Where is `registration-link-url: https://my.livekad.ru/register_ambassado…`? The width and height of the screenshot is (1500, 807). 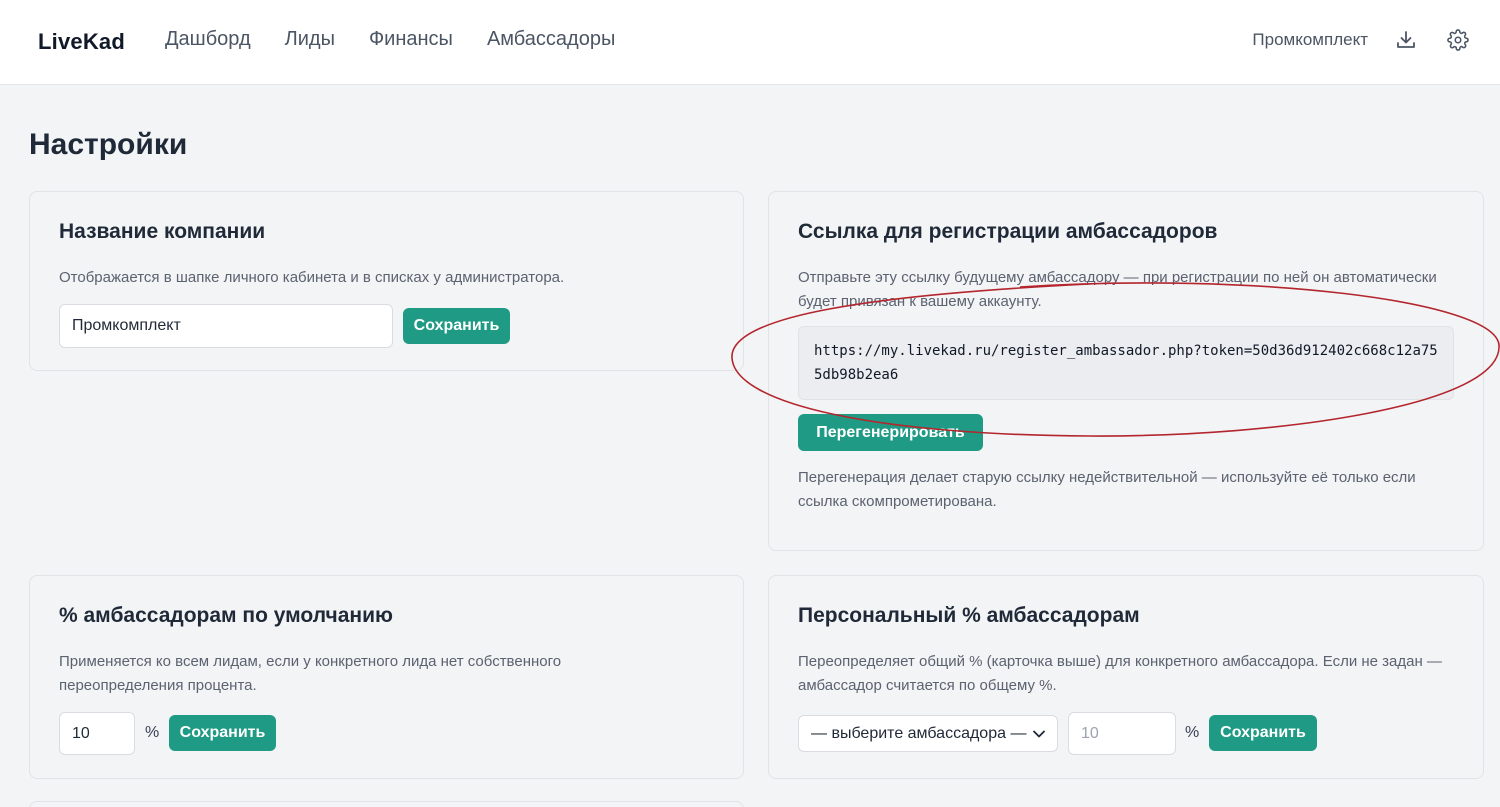
registration-link-url: https://my.livekad.ru/register_ambassado… is located at coordinates (1126, 363).